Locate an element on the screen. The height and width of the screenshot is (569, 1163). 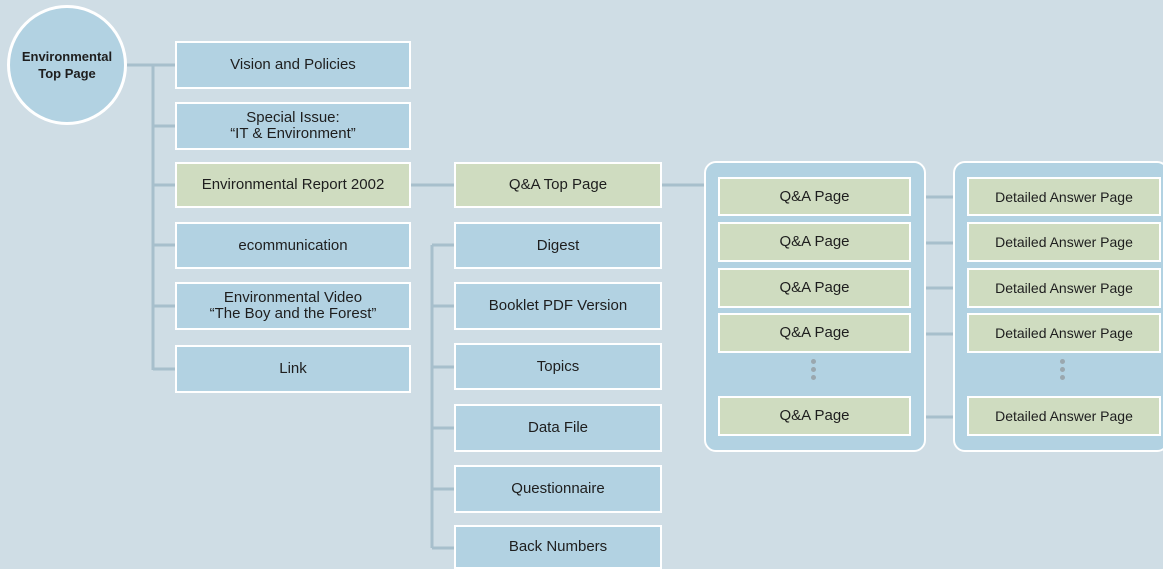
node-vision-and-policies: Vision and Policies is located at coordinates (293, 65).